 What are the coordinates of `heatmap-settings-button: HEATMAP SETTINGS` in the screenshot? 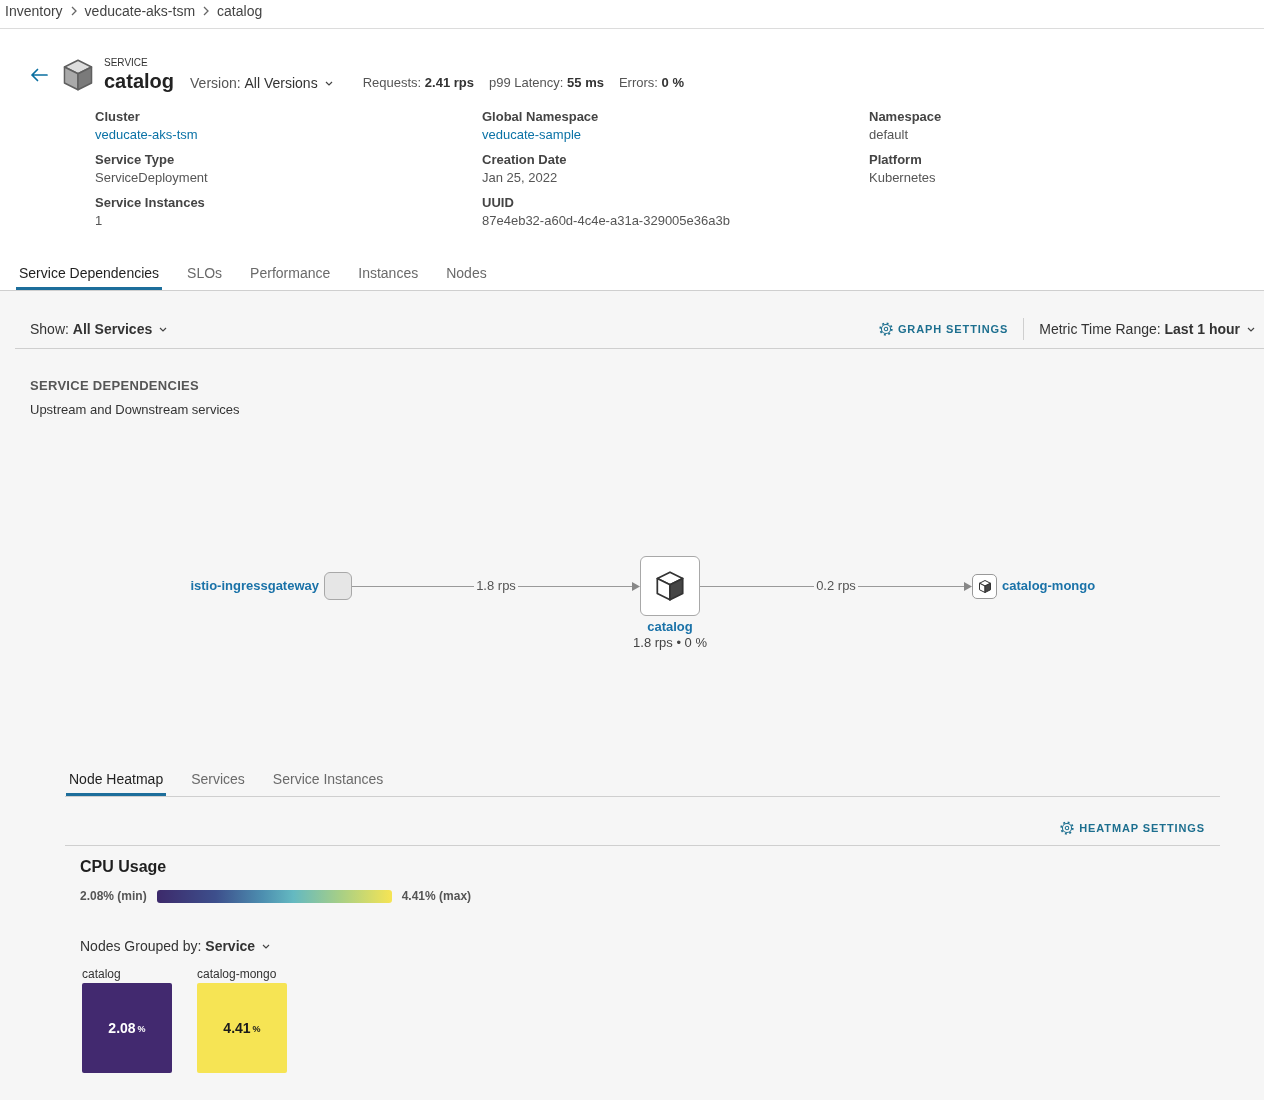 It's located at (1132, 828).